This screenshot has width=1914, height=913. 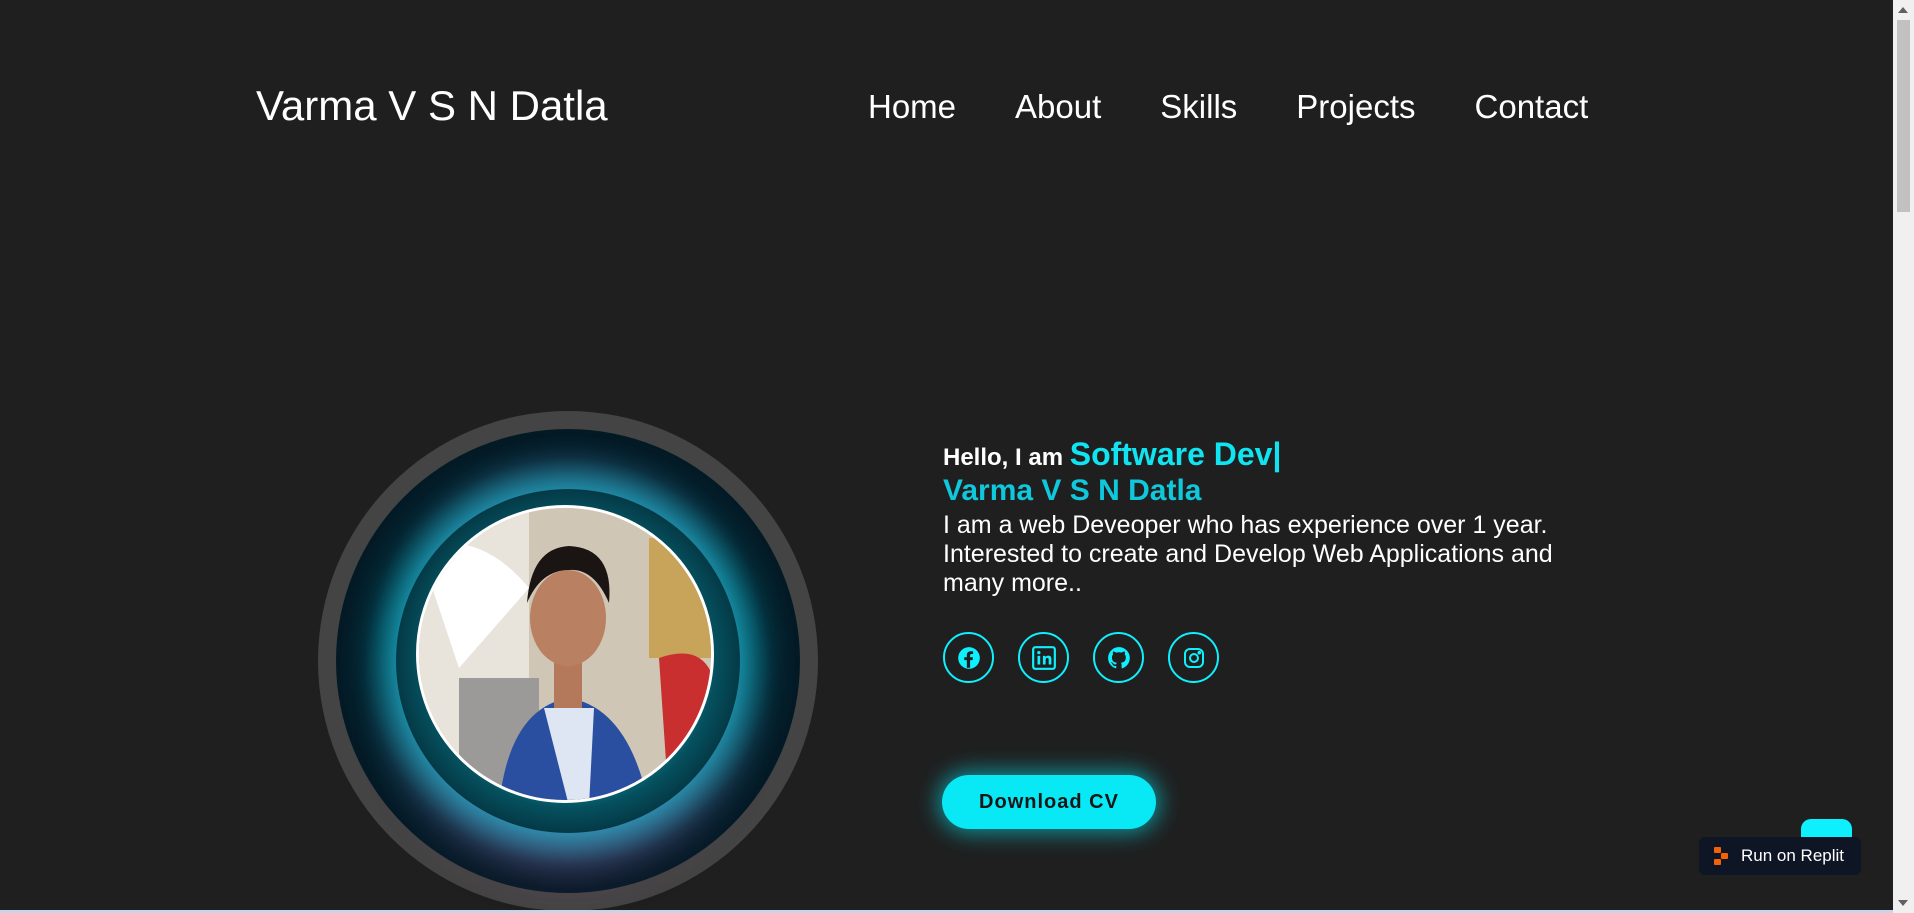 I want to click on replit-label: Run on Replit, so click(x=1793, y=855).